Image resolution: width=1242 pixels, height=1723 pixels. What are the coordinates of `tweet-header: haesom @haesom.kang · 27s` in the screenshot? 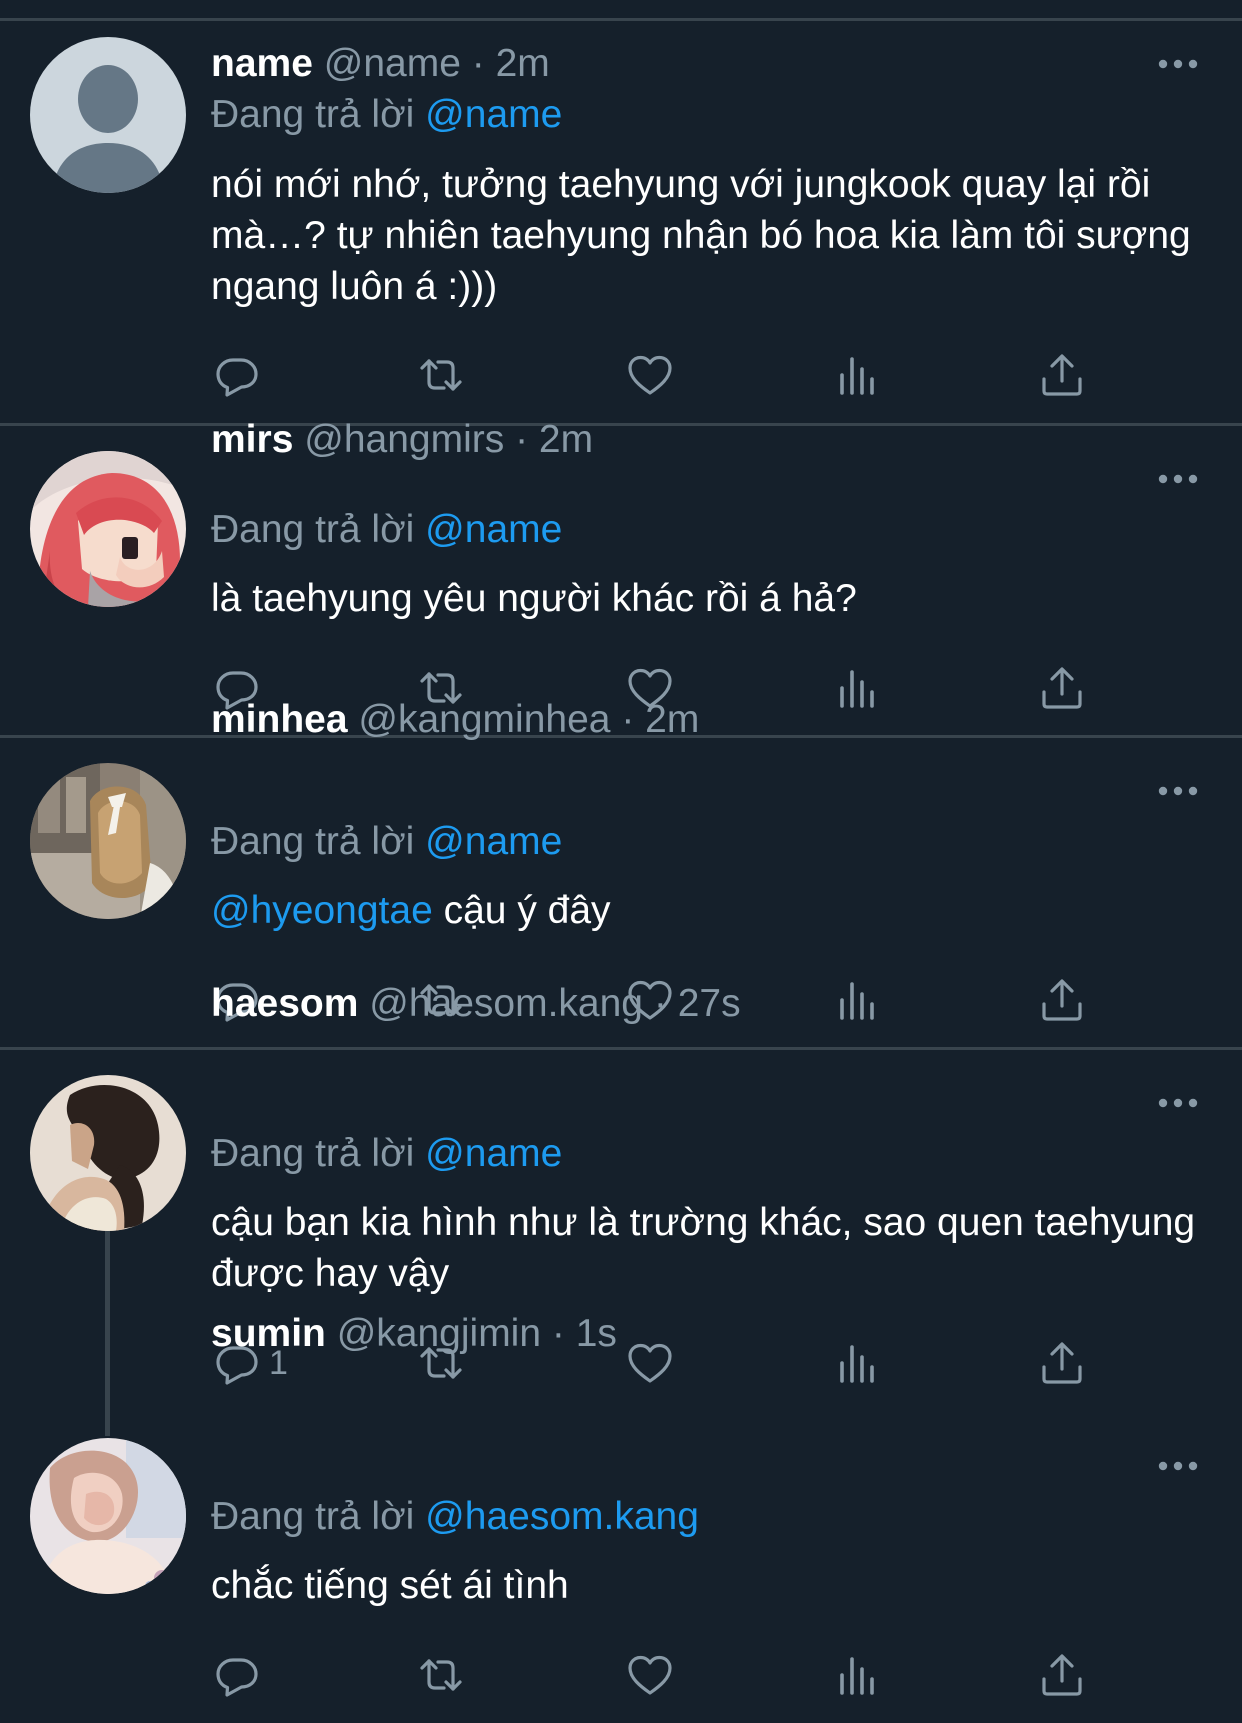 It's located at (476, 1004).